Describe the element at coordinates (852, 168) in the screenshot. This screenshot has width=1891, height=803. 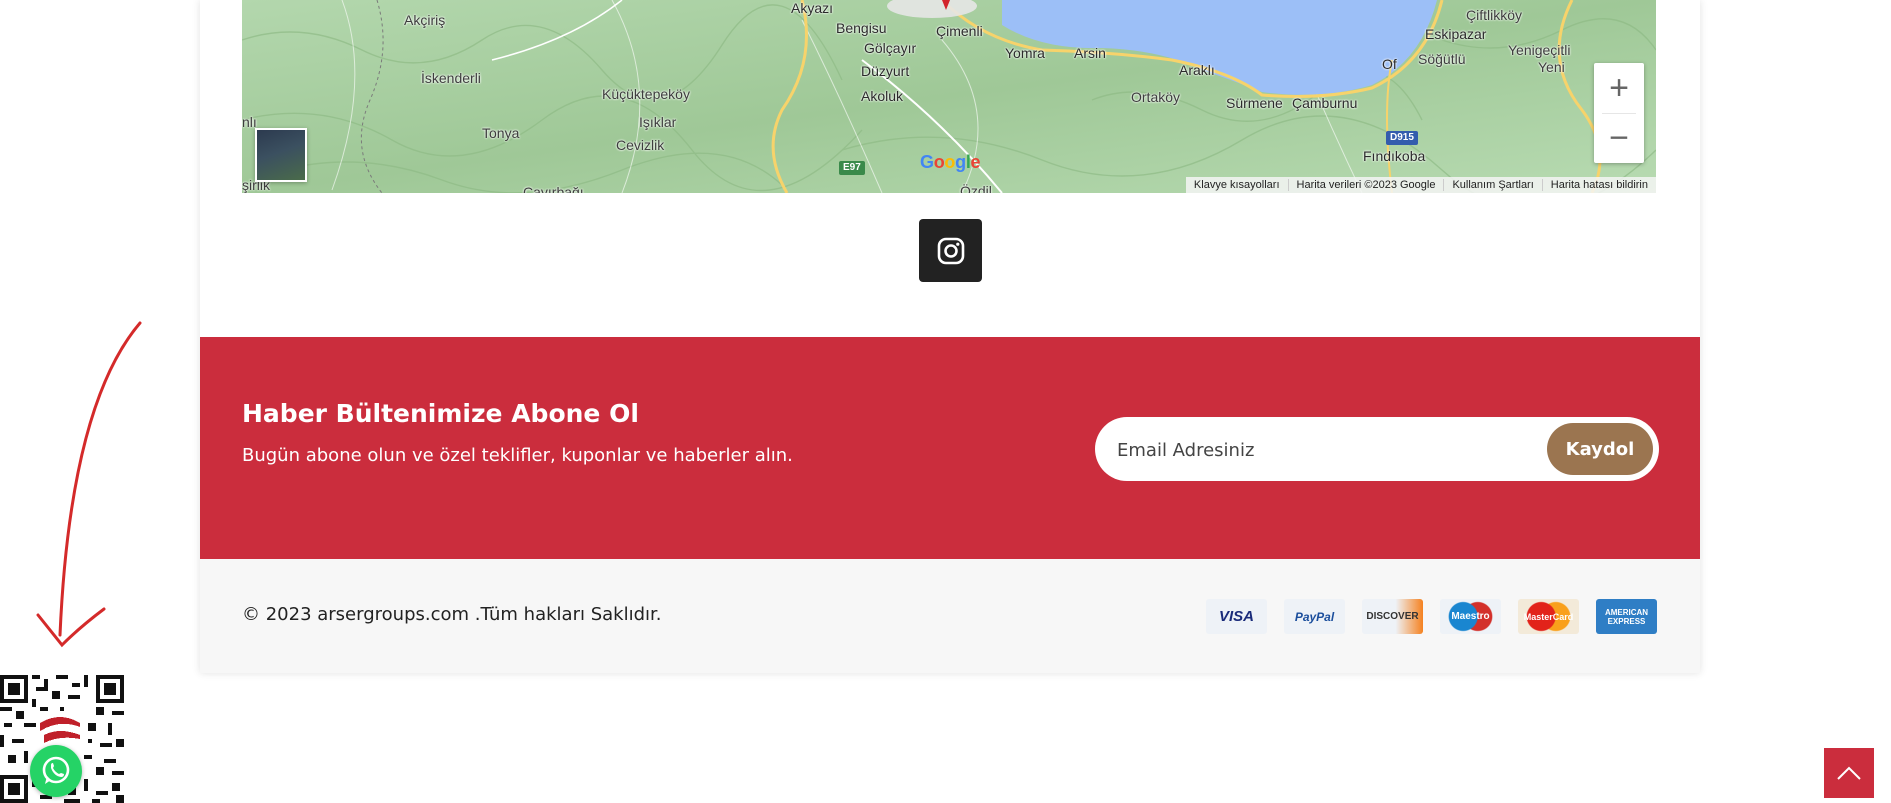
I see `road-badge: E97` at that location.